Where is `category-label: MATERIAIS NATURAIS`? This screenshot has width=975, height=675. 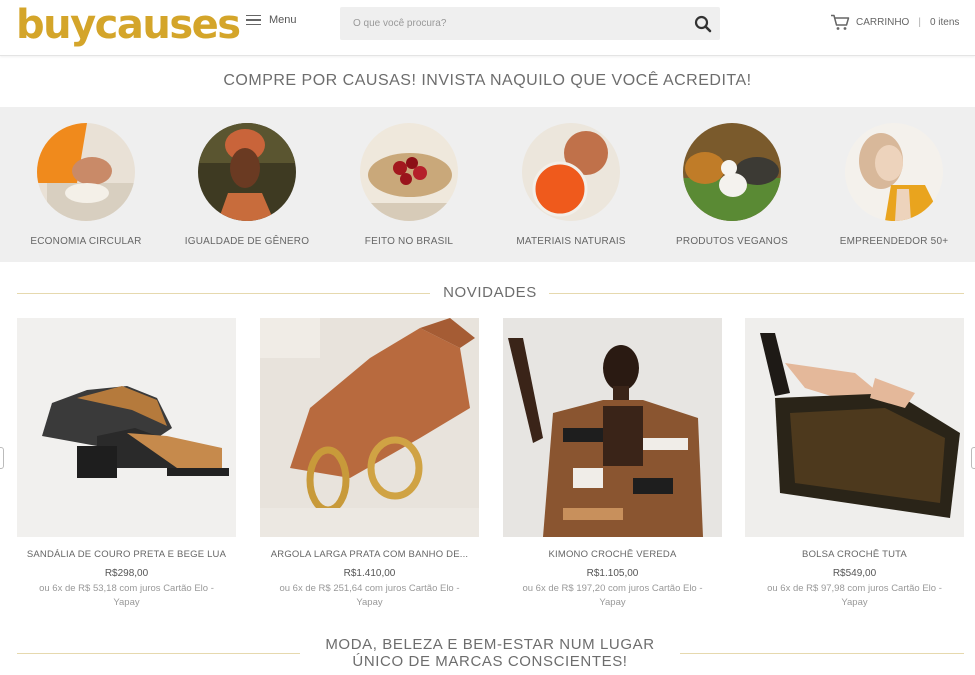
category-label: MATERIAIS NATURAIS is located at coordinates (571, 241).